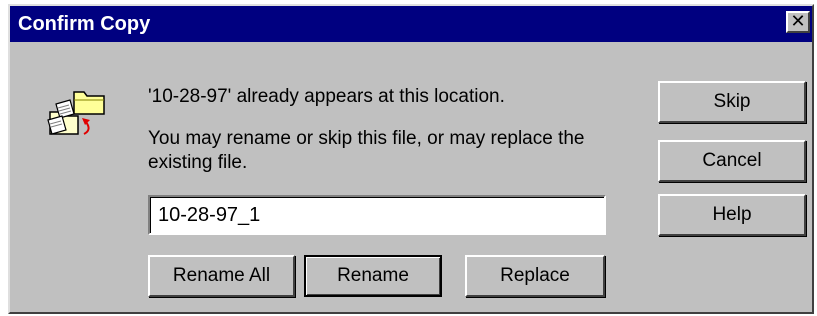 The width and height of the screenshot is (817, 316). What do you see at coordinates (377, 215) in the screenshot?
I see `new-name-input` at bounding box center [377, 215].